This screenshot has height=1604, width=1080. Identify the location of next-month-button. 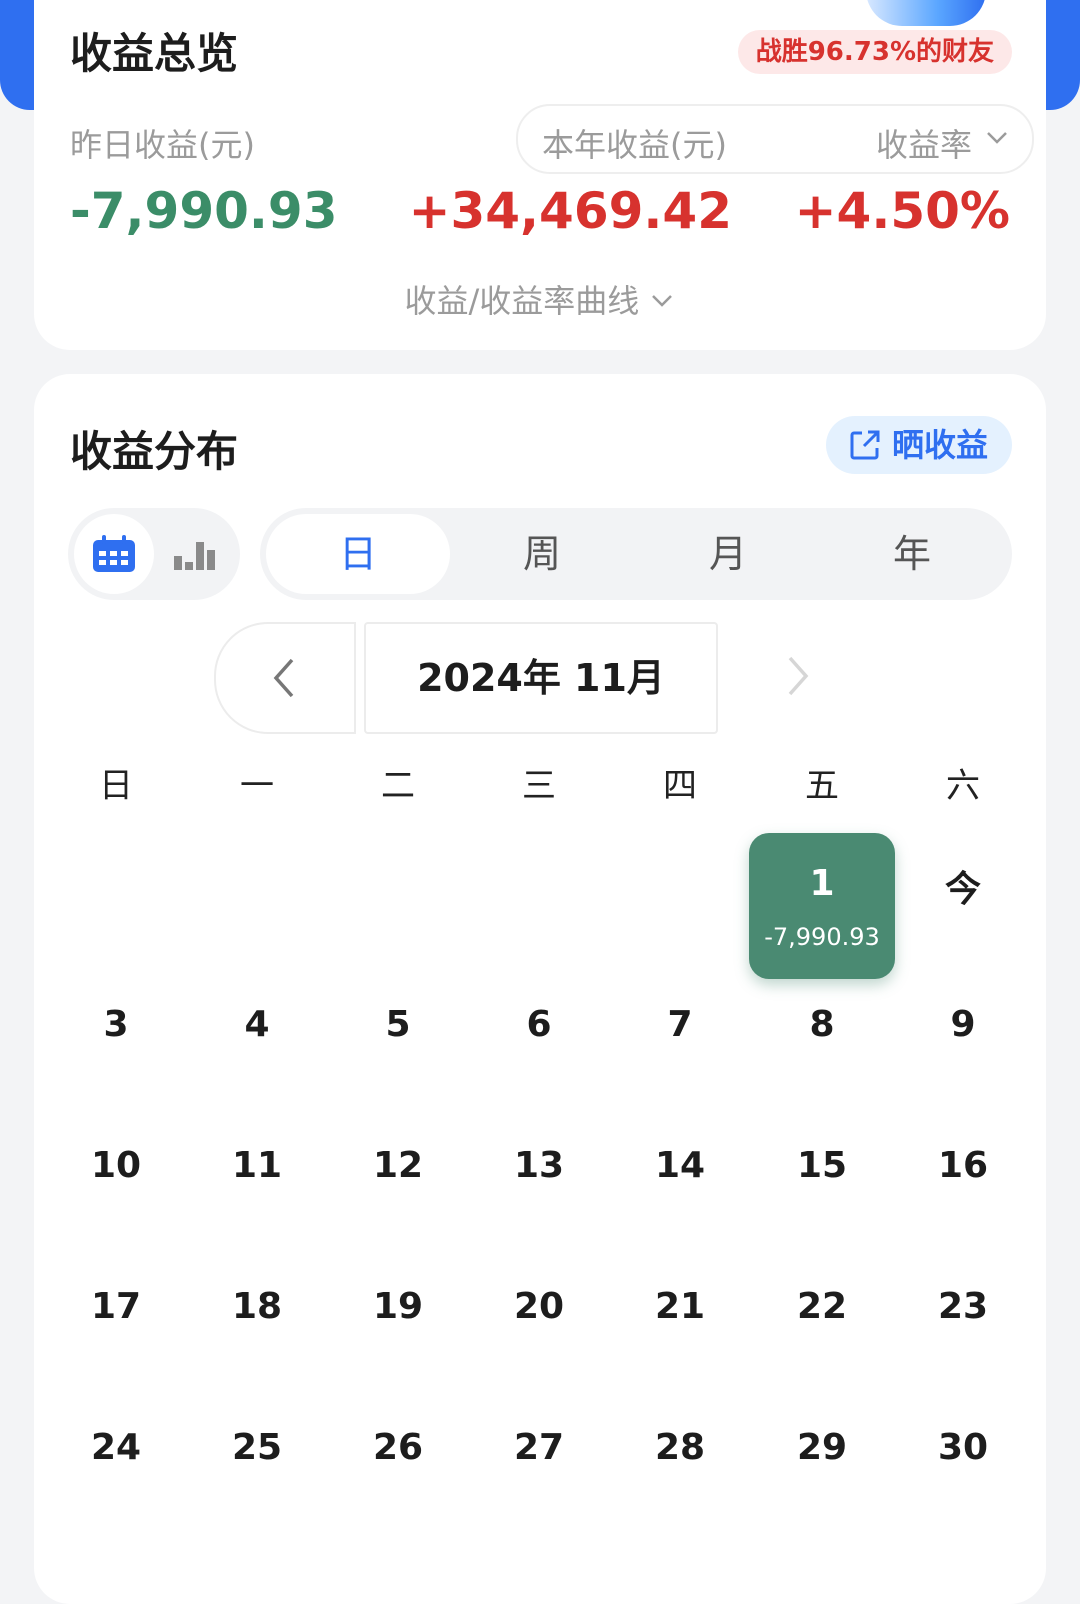
(797, 676).